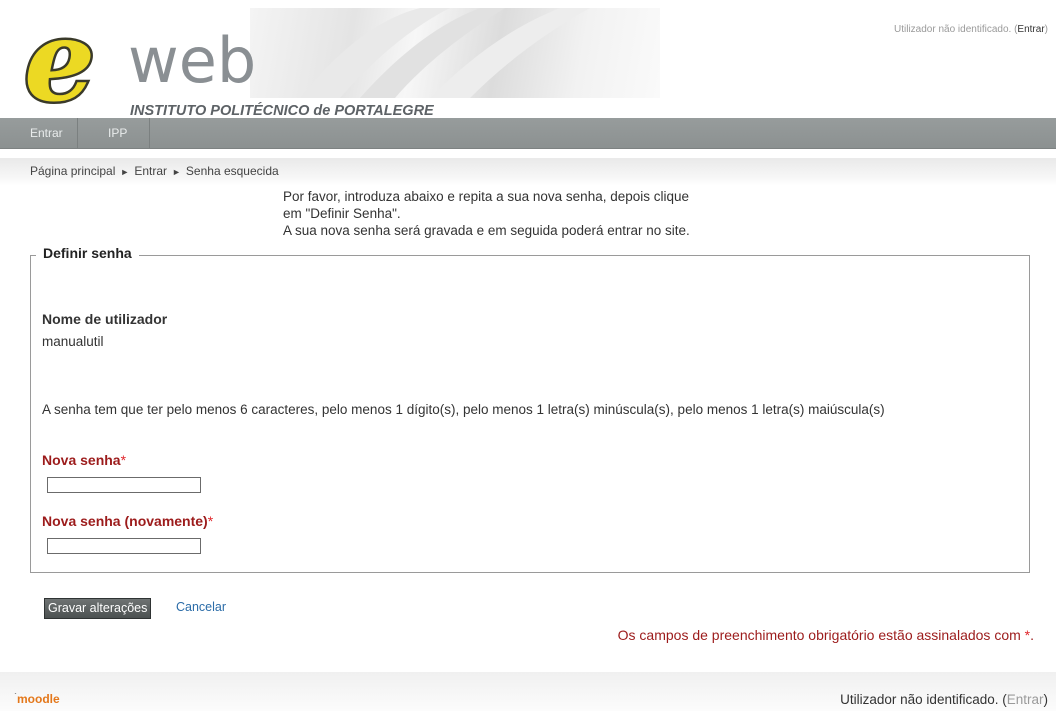 The width and height of the screenshot is (1056, 711). Describe the element at coordinates (923, 699) in the screenshot. I see `login-info-bottom-text: Utilizador não identificado. (` at that location.